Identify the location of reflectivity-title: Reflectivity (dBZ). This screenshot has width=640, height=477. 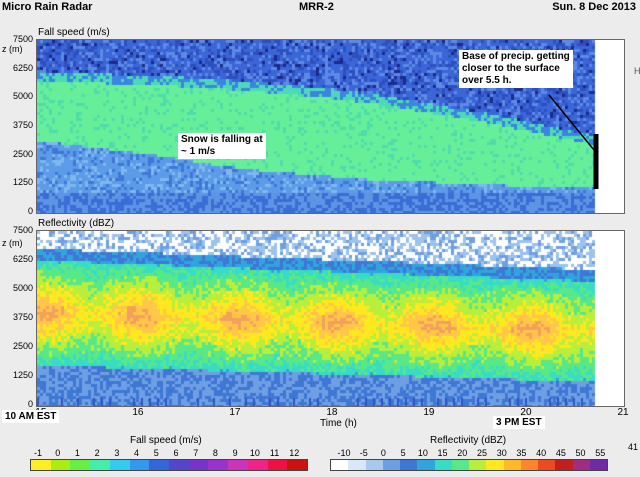
(76, 223).